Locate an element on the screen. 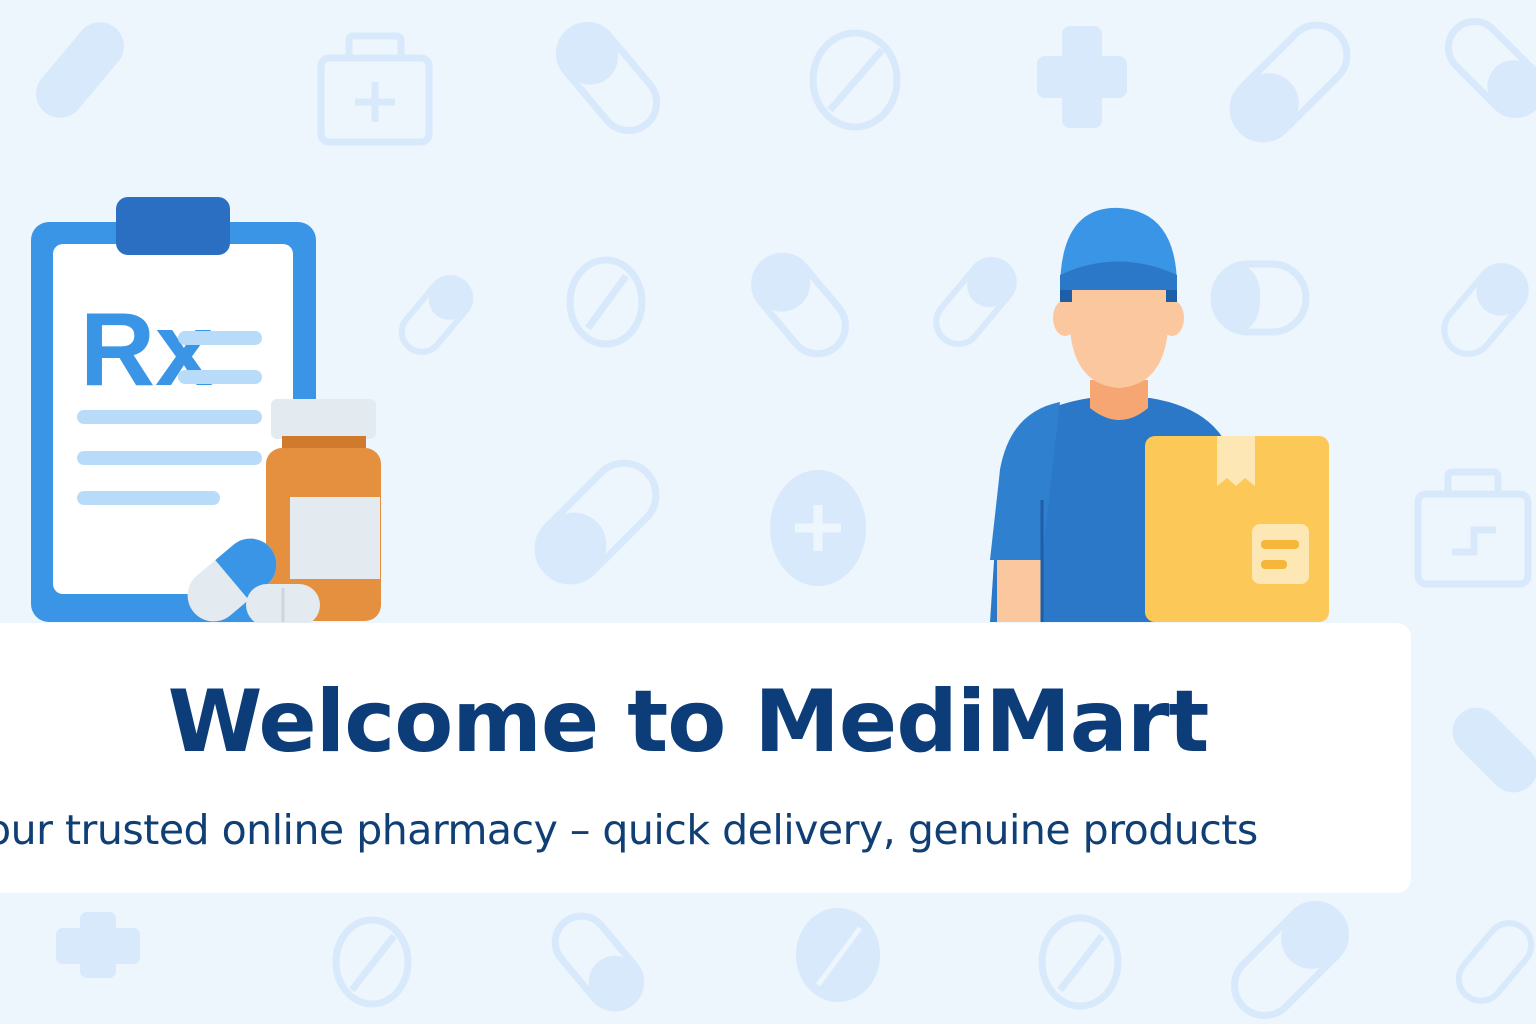 This screenshot has width=1536, height=1024. rx-symbol: Rx is located at coordinates (146, 350).